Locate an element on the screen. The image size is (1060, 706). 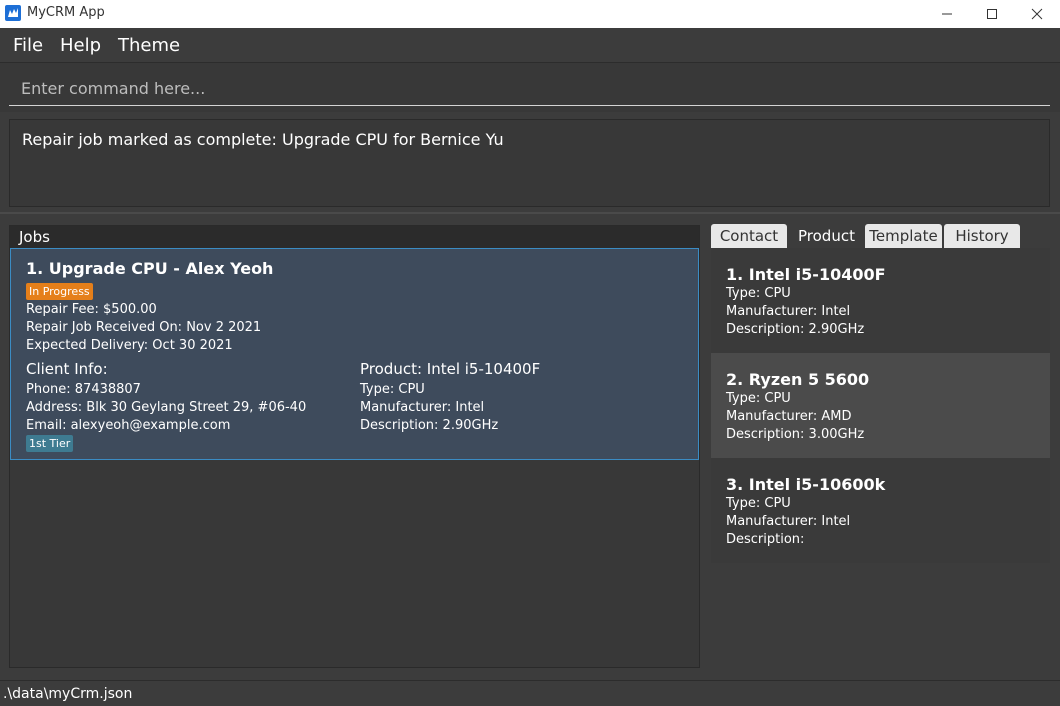
panel-divider is located at coordinates (530, 213).